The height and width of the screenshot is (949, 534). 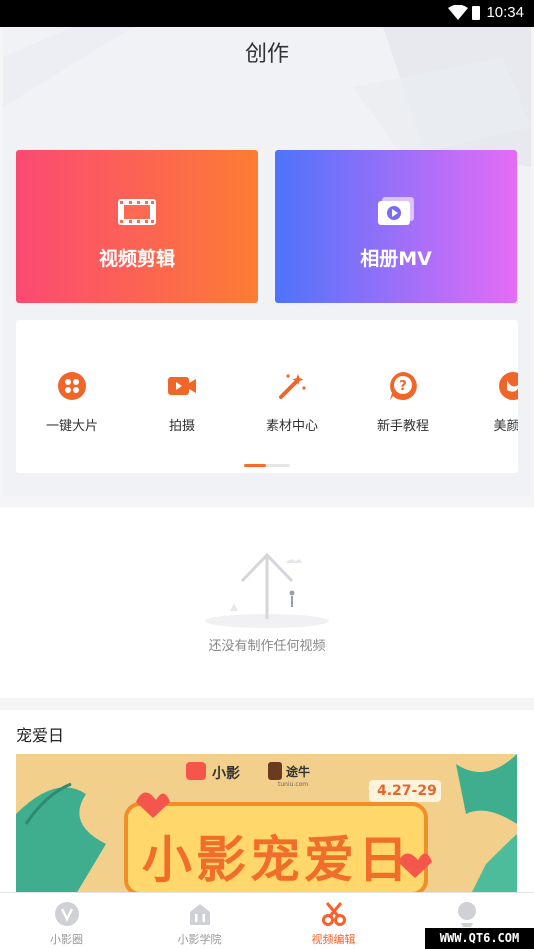 I want to click on empty-message: 还没有制作任何视频, so click(x=267, y=646).